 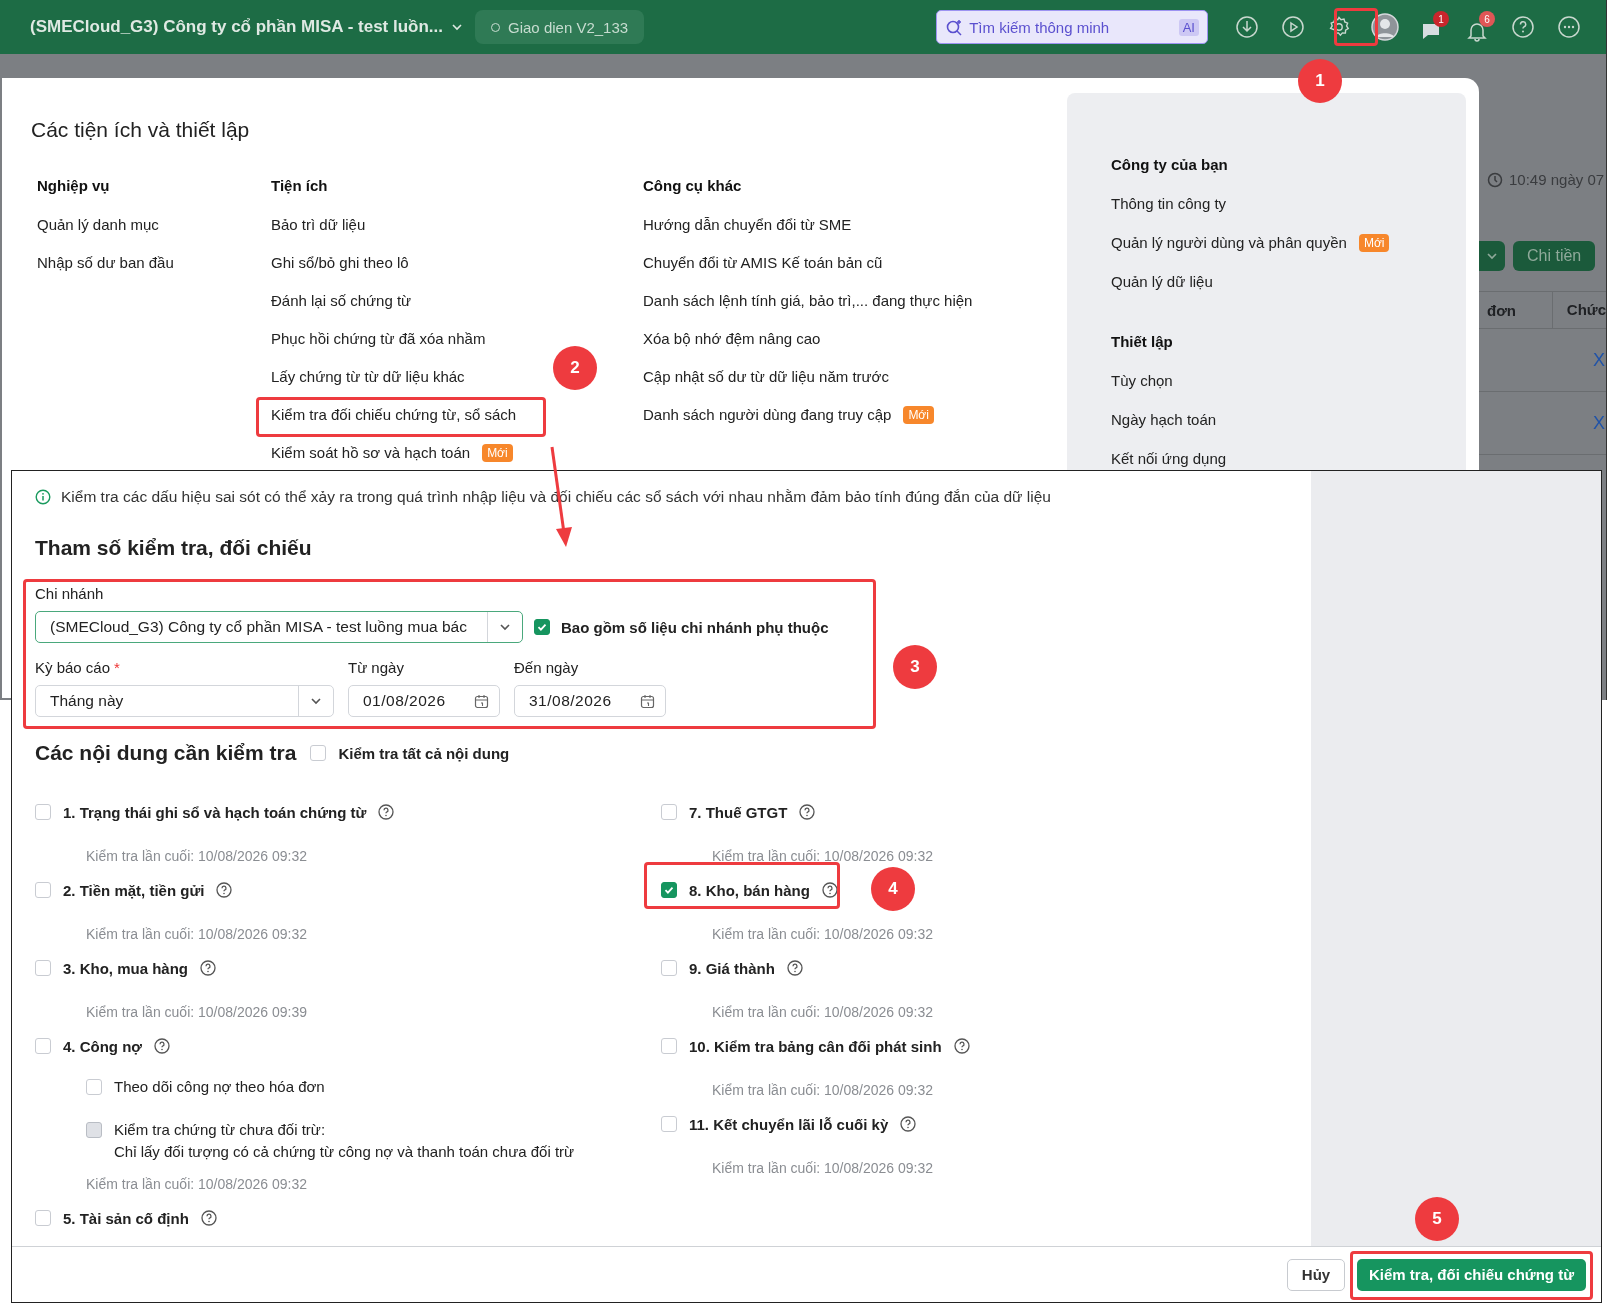 I want to click on column-header: đơn, so click(x=1501, y=310).